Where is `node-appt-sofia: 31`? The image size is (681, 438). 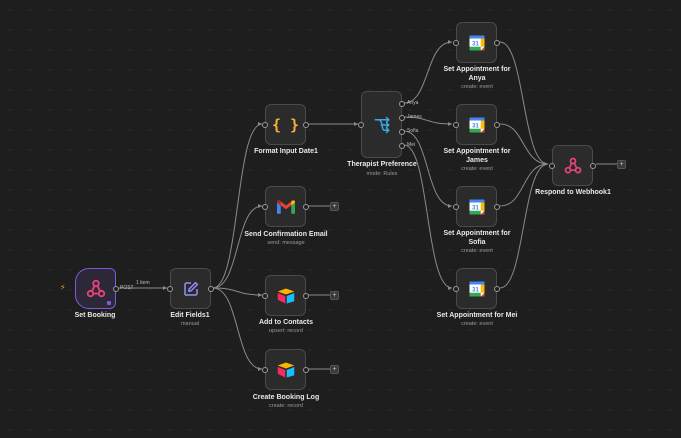
node-appt-sofia: 31 is located at coordinates (476, 206).